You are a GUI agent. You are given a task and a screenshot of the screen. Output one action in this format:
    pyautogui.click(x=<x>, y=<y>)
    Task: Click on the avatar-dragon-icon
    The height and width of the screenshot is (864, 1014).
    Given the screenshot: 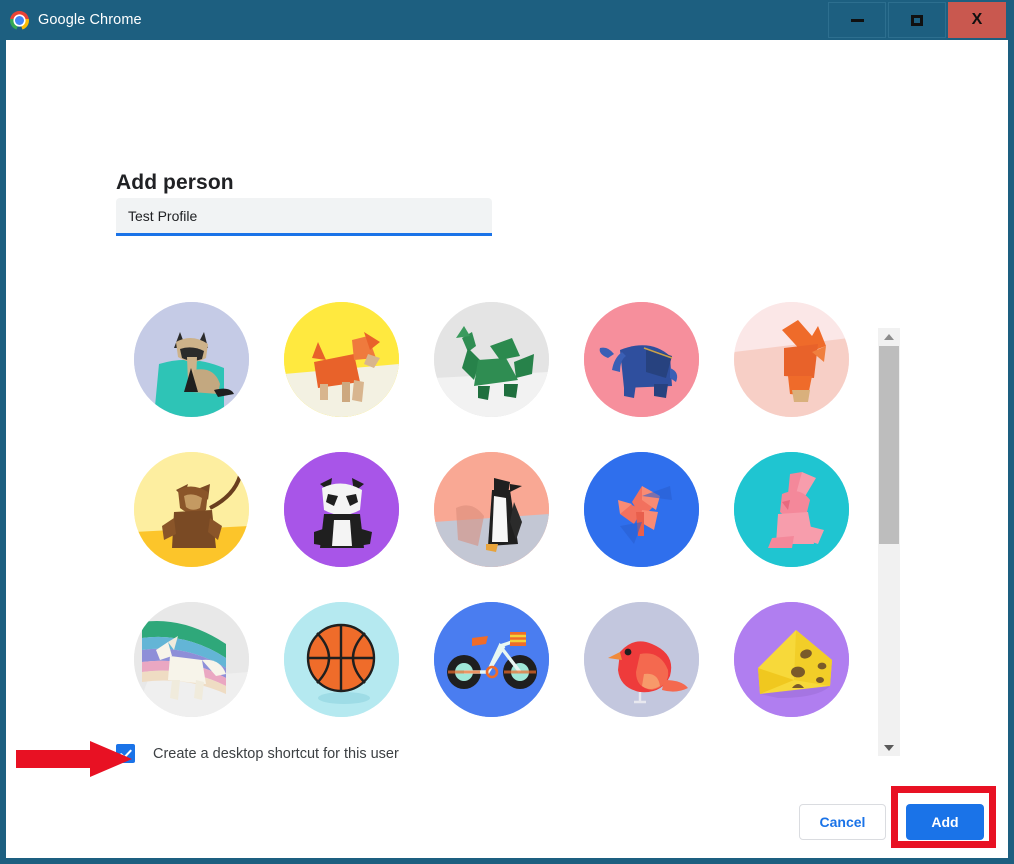 What is the action you would take?
    pyautogui.click(x=491, y=359)
    